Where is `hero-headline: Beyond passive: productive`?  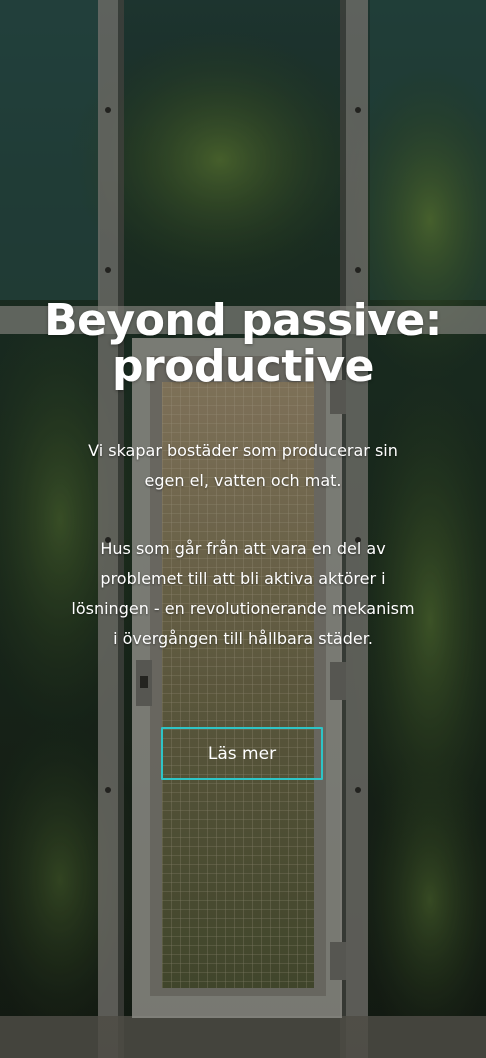 hero-headline: Beyond passive: productive is located at coordinates (243, 344).